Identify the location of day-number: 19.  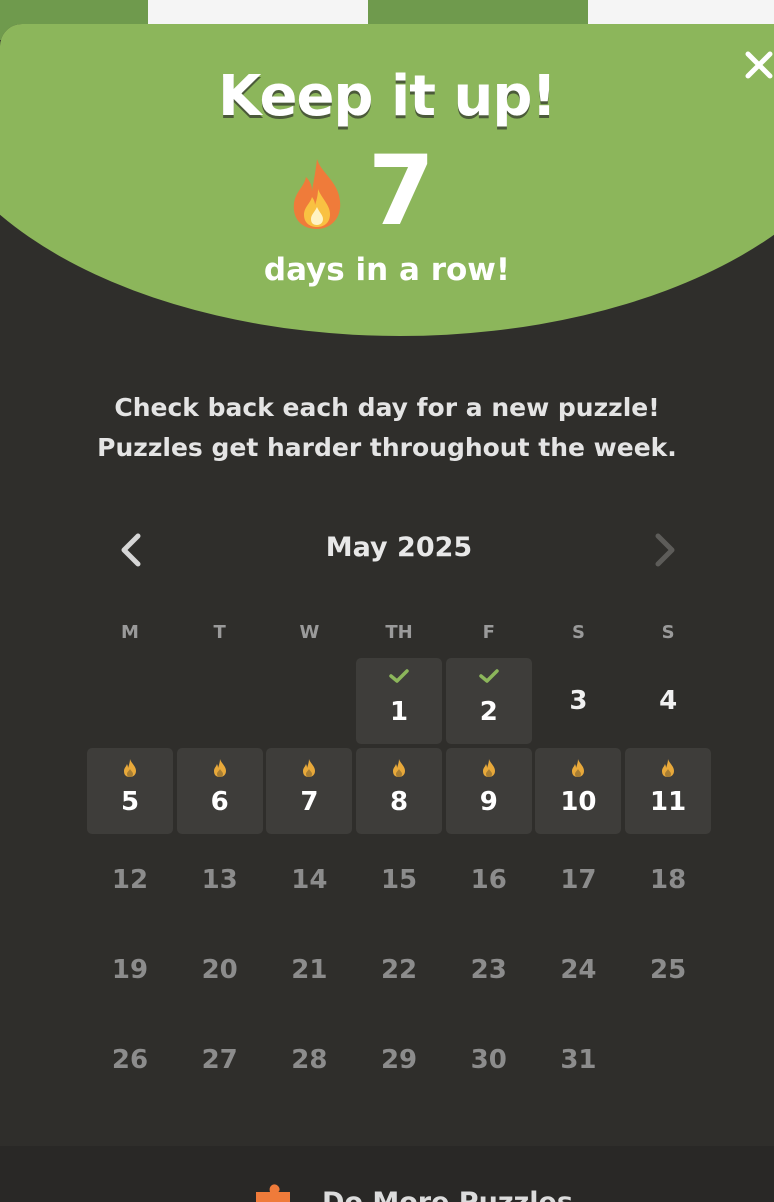
(130, 970).